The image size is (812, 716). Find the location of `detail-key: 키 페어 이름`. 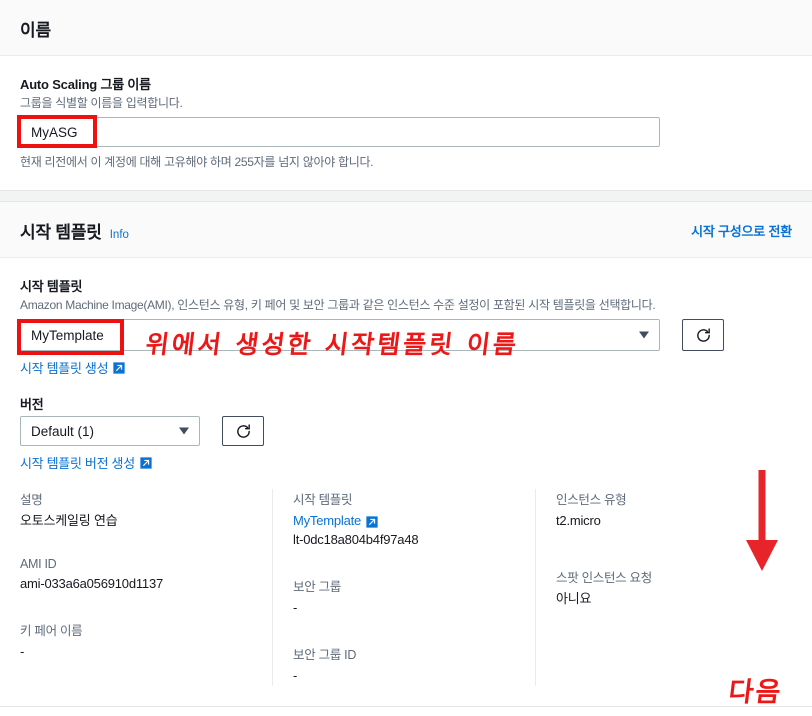

detail-key: 키 페어 이름 is located at coordinates (51, 631).